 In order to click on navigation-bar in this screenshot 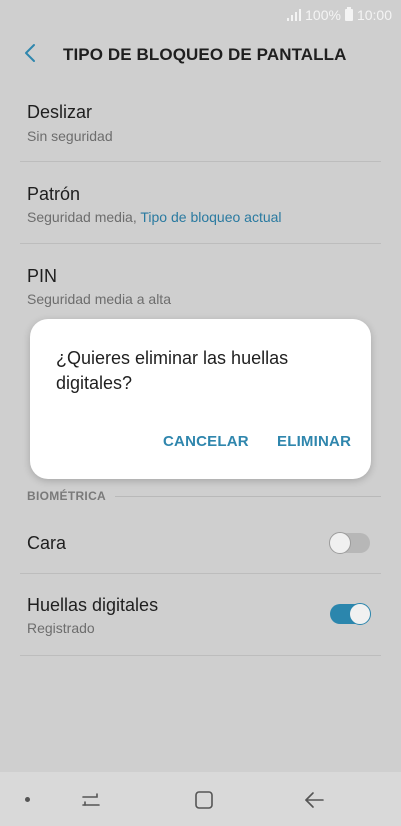, I will do `click(200, 799)`.